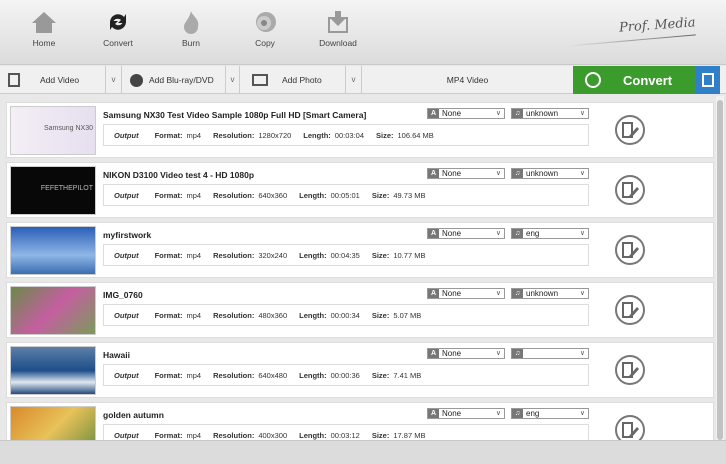 The height and width of the screenshot is (464, 726). What do you see at coordinates (345, 315) in the screenshot?
I see `length-value: 00:00:34` at bounding box center [345, 315].